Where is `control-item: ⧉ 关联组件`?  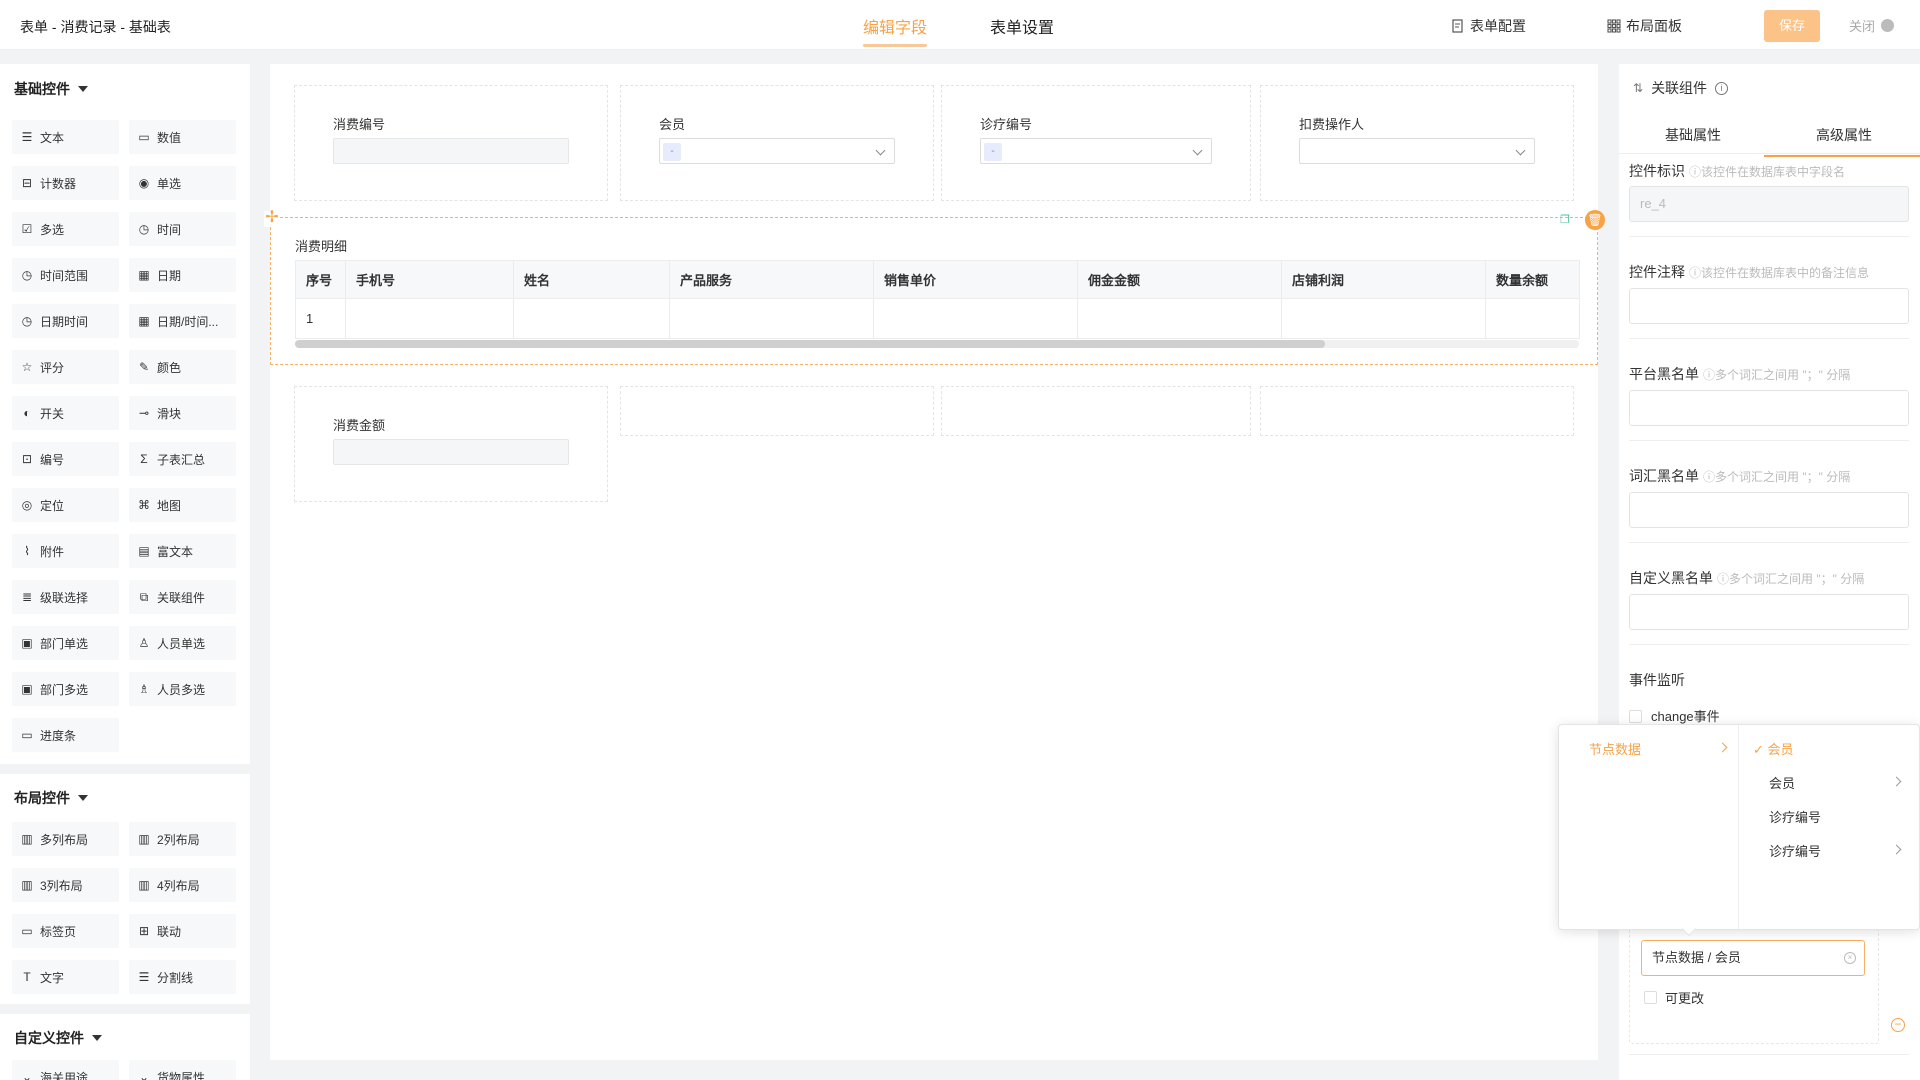 control-item: ⧉ 关联组件 is located at coordinates (182, 597).